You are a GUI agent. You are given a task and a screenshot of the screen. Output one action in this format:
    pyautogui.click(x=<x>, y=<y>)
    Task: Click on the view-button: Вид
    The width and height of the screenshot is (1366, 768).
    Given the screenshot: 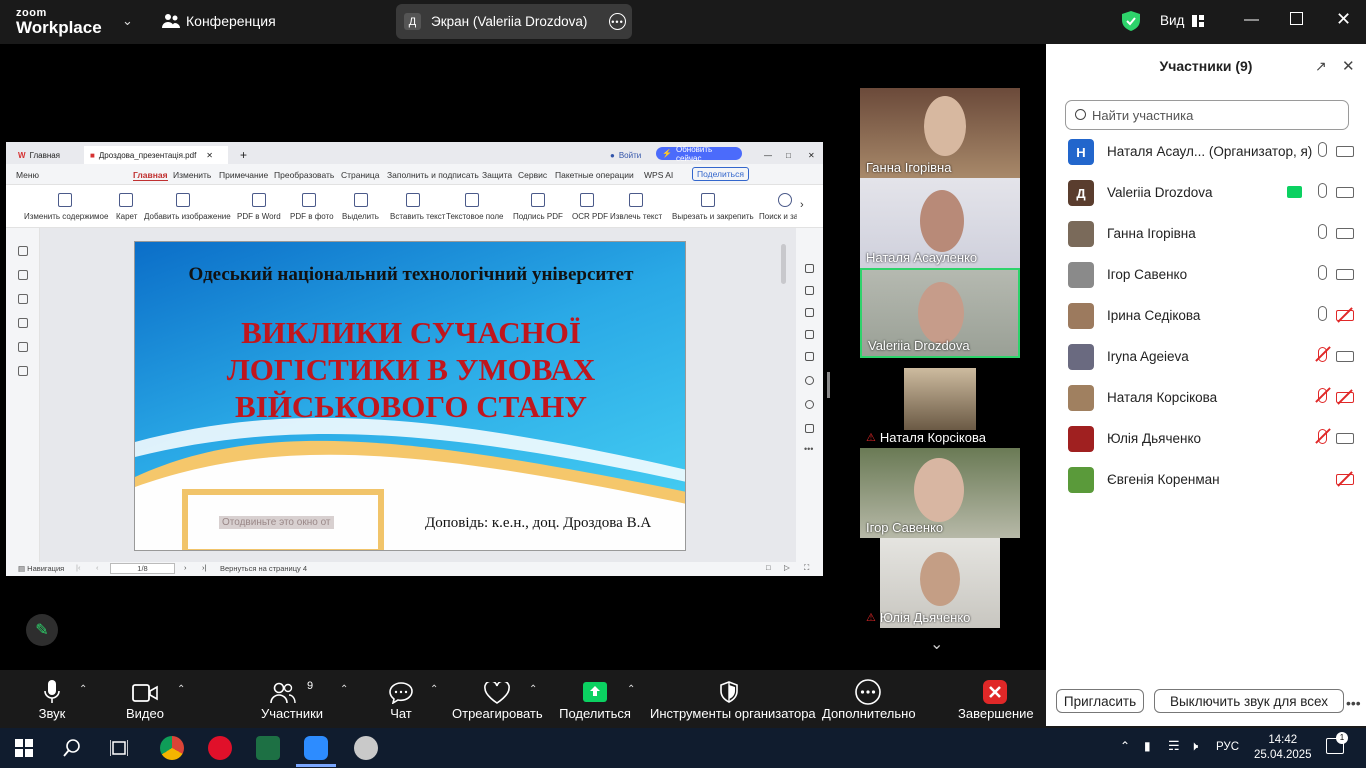 What is the action you would take?
    pyautogui.click(x=1182, y=20)
    